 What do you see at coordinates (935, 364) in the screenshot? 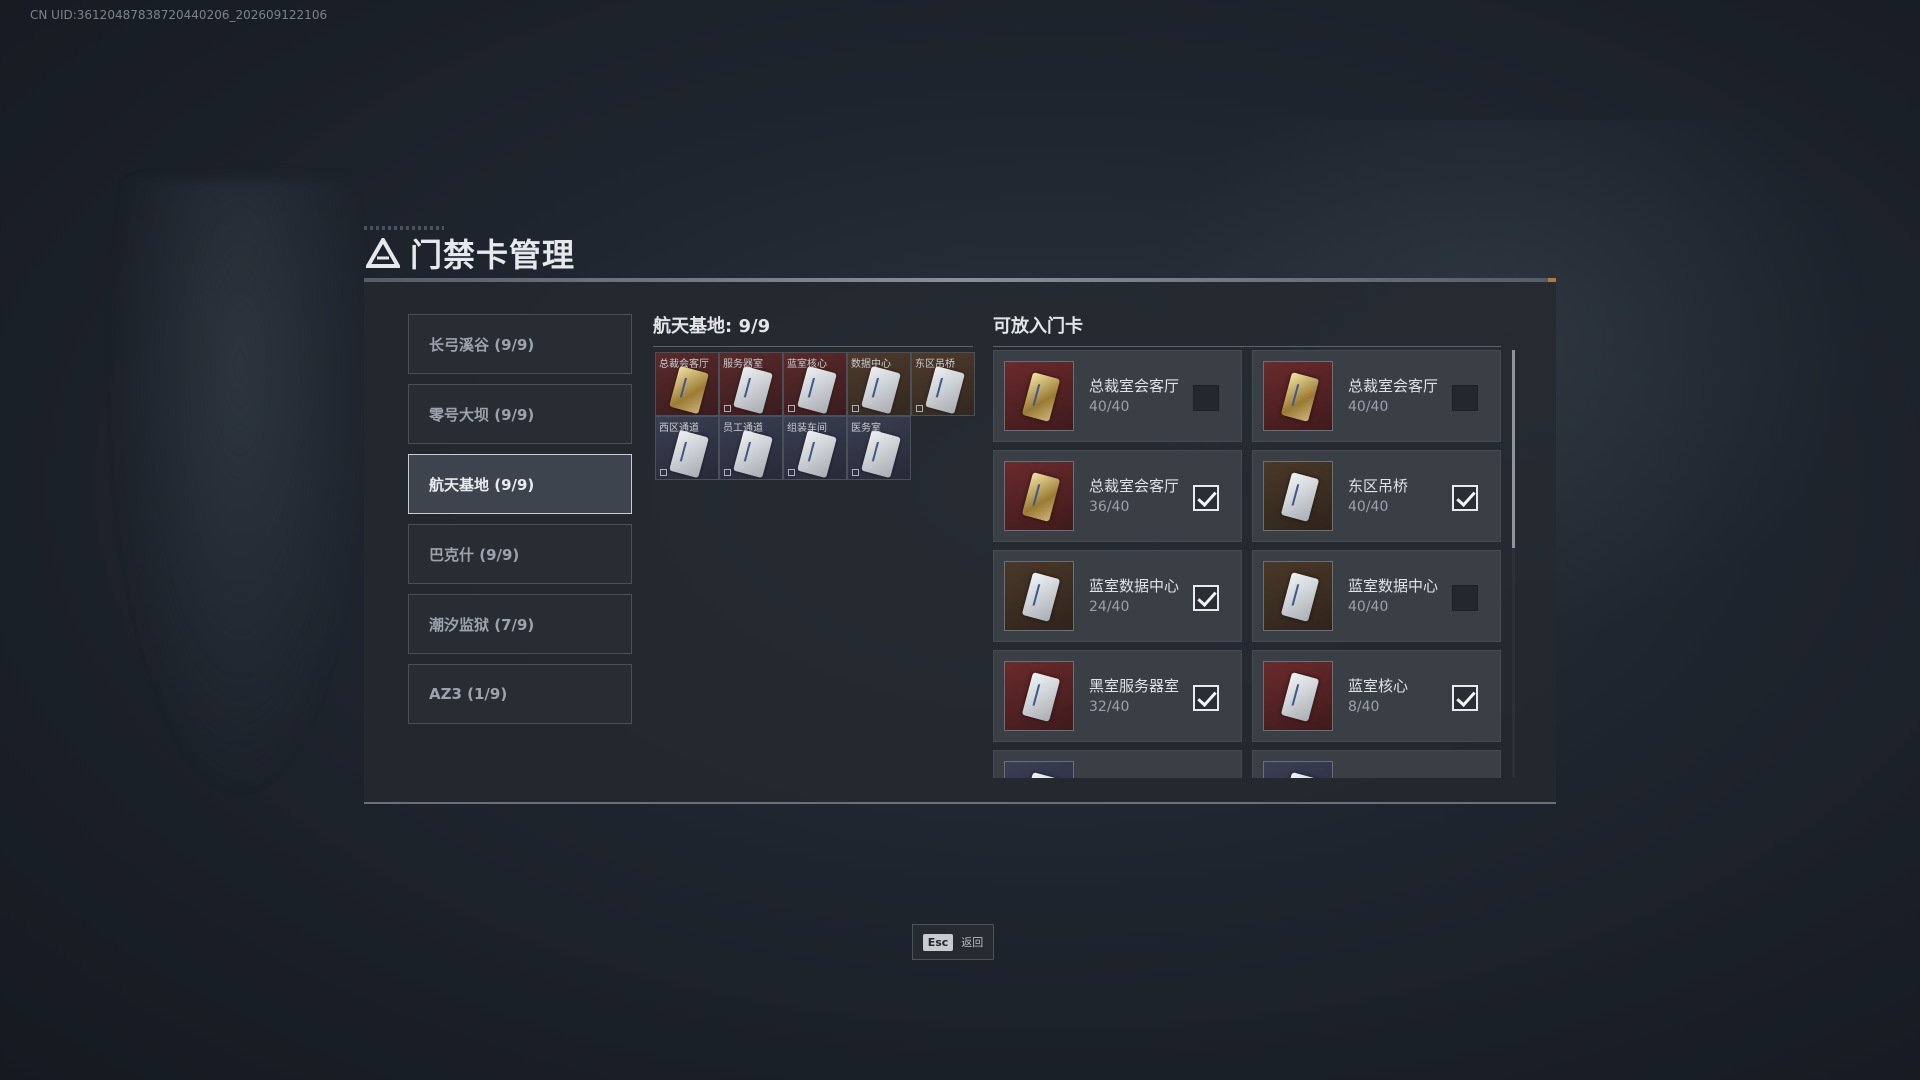
I see `slot-label: 东区吊桥` at bounding box center [935, 364].